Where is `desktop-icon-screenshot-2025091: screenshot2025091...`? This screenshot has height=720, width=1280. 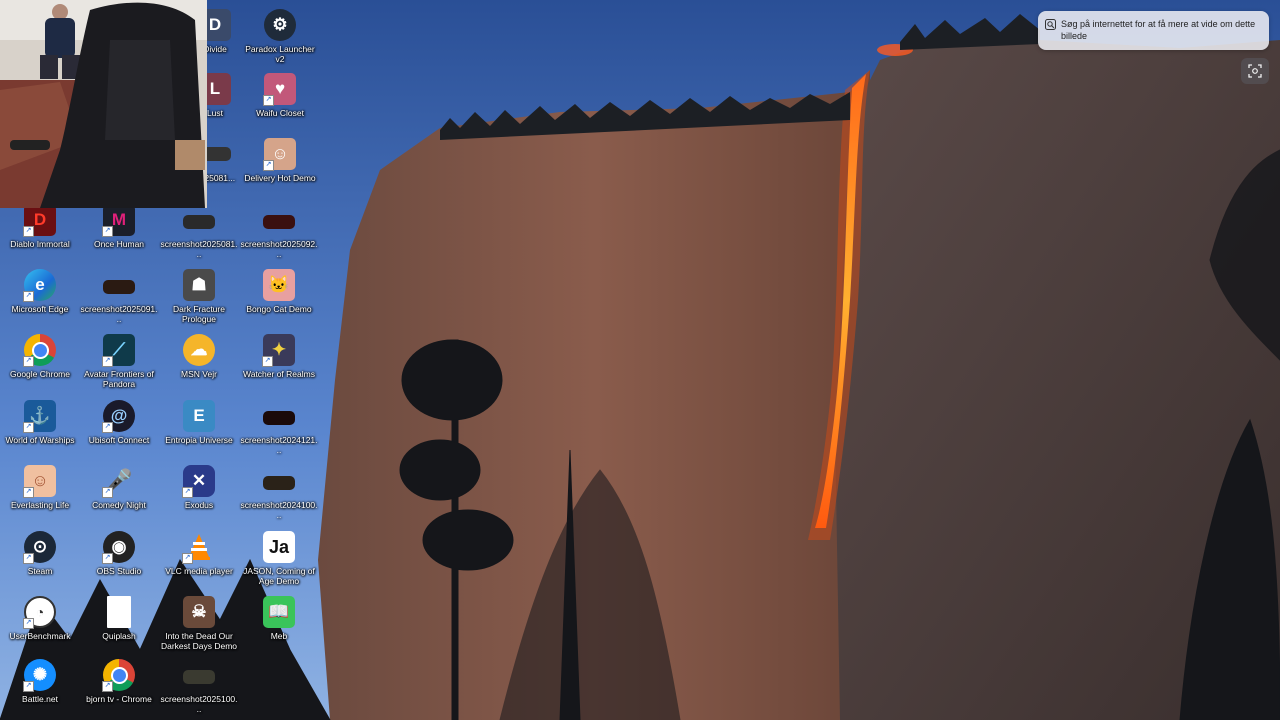 desktop-icon-screenshot-2025091: screenshot2025091... is located at coordinates (119, 298).